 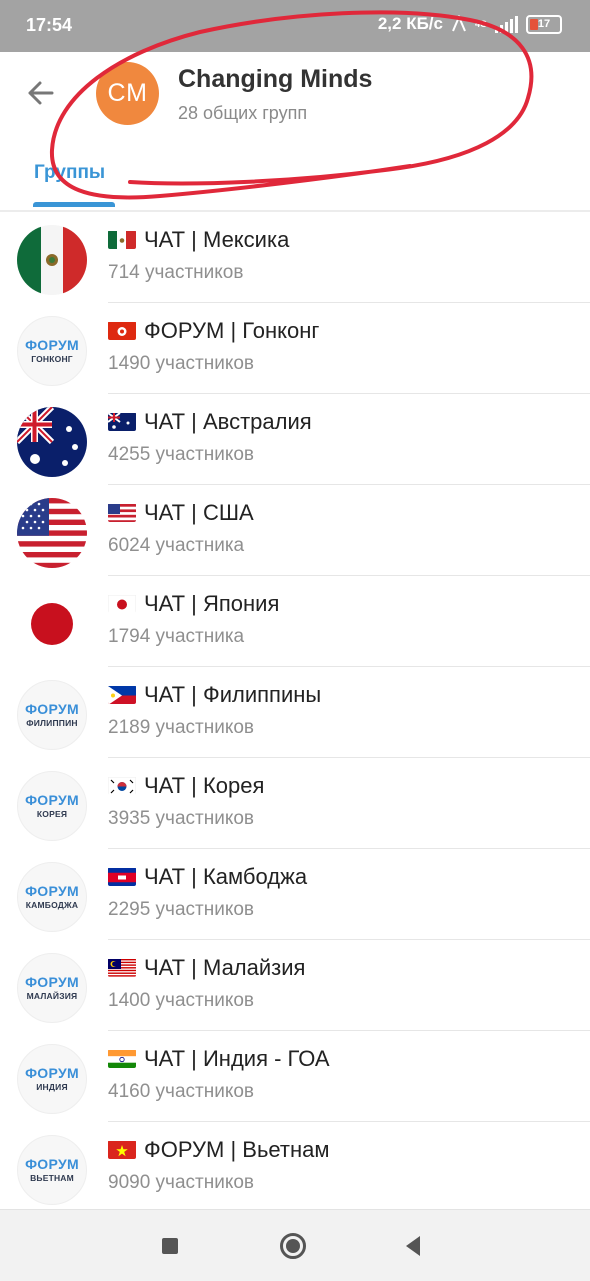 I want to click on member-count: 2189 участников, so click(x=181, y=727).